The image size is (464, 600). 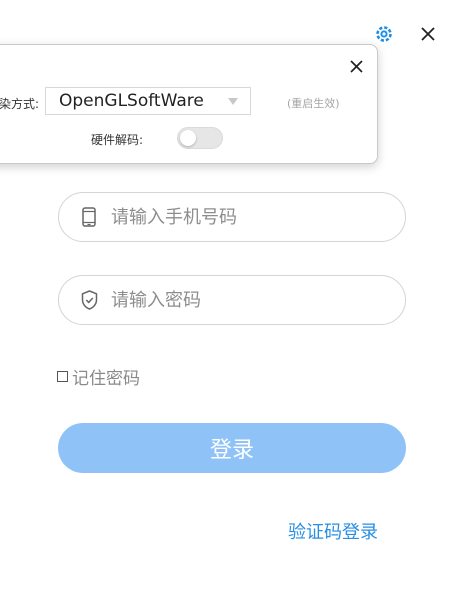 What do you see at coordinates (89, 217) in the screenshot?
I see `phone-icon` at bounding box center [89, 217].